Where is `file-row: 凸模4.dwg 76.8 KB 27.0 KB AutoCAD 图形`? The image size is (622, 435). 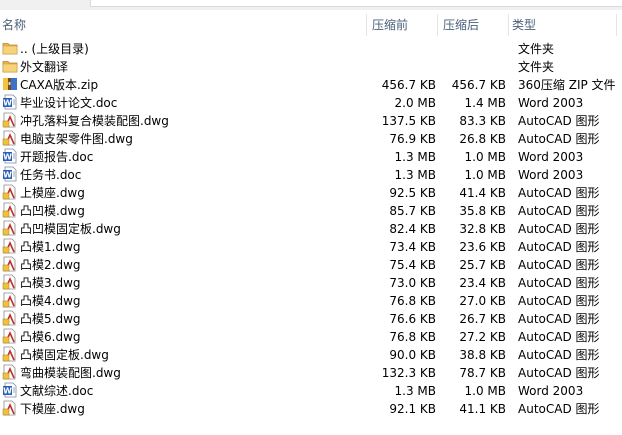
file-row: 凸模4.dwg 76.8 KB 27.0 KB AutoCAD 图形 is located at coordinates (311, 301).